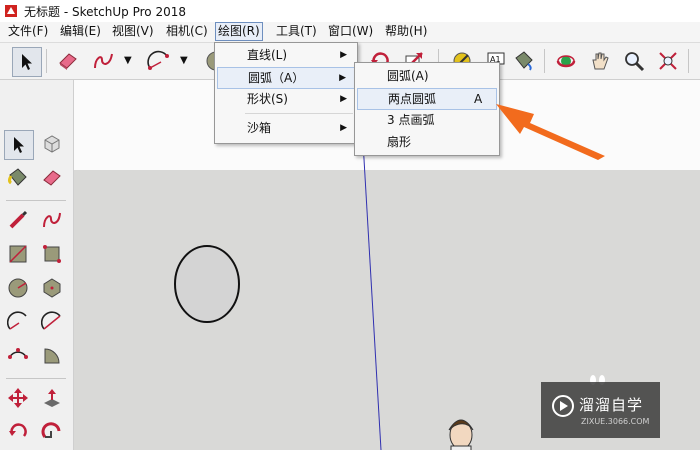 The image size is (700, 450). I want to click on rectangle-icon, so click(18, 254).